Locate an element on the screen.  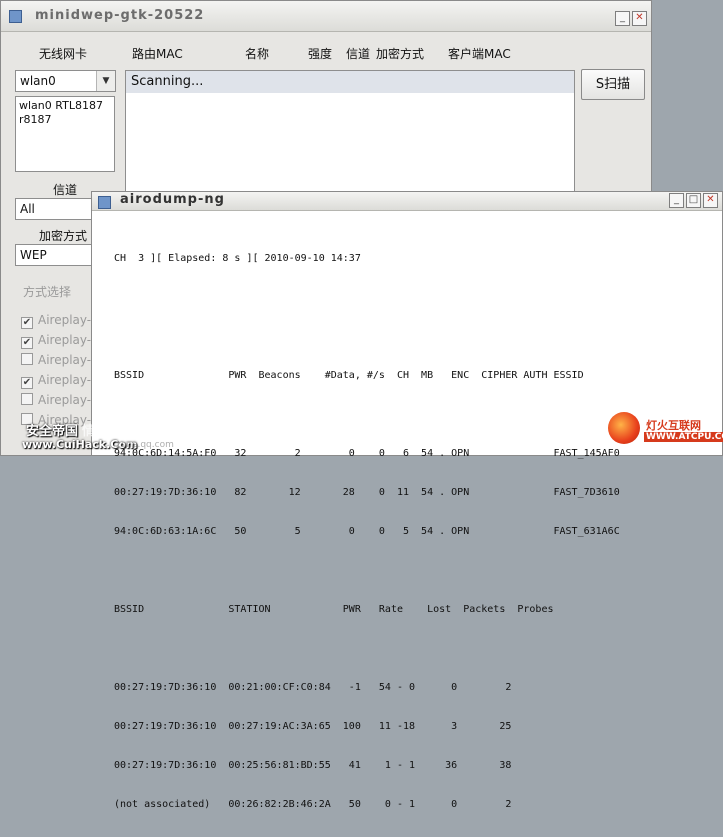
watermark-text: 情系雅致 is located at coordinates (108, 431).